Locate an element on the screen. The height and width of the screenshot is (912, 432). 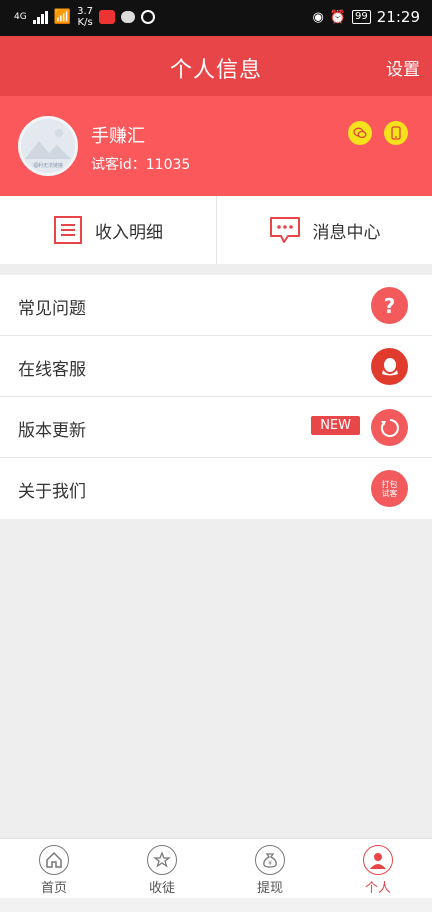
app-header: 个人信息 设置 is located at coordinates (216, 66).